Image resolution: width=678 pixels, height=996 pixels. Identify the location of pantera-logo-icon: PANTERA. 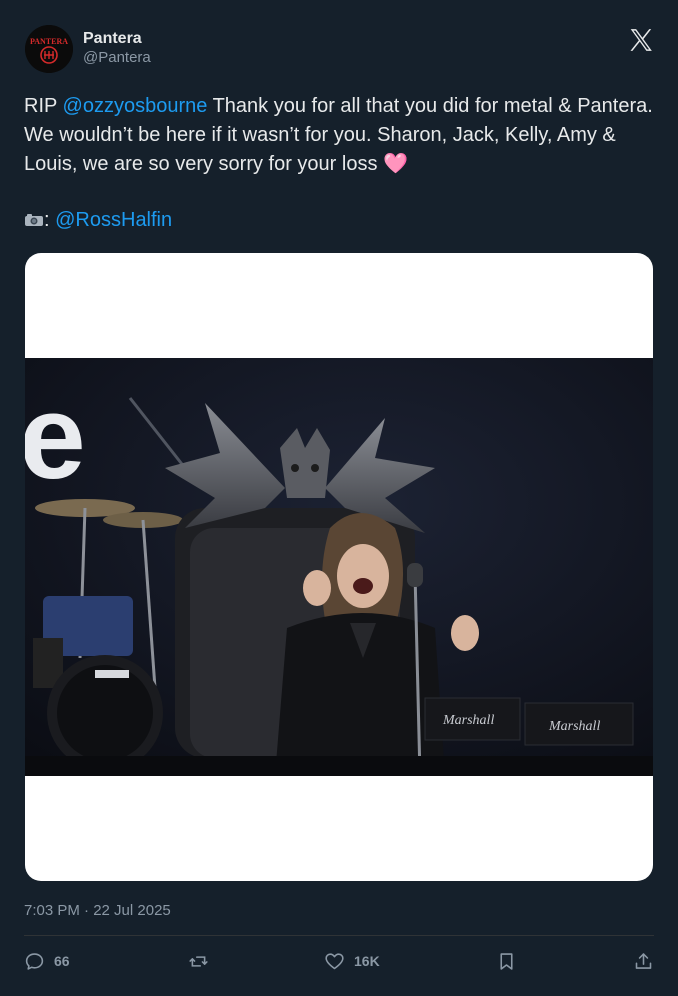
(49, 49).